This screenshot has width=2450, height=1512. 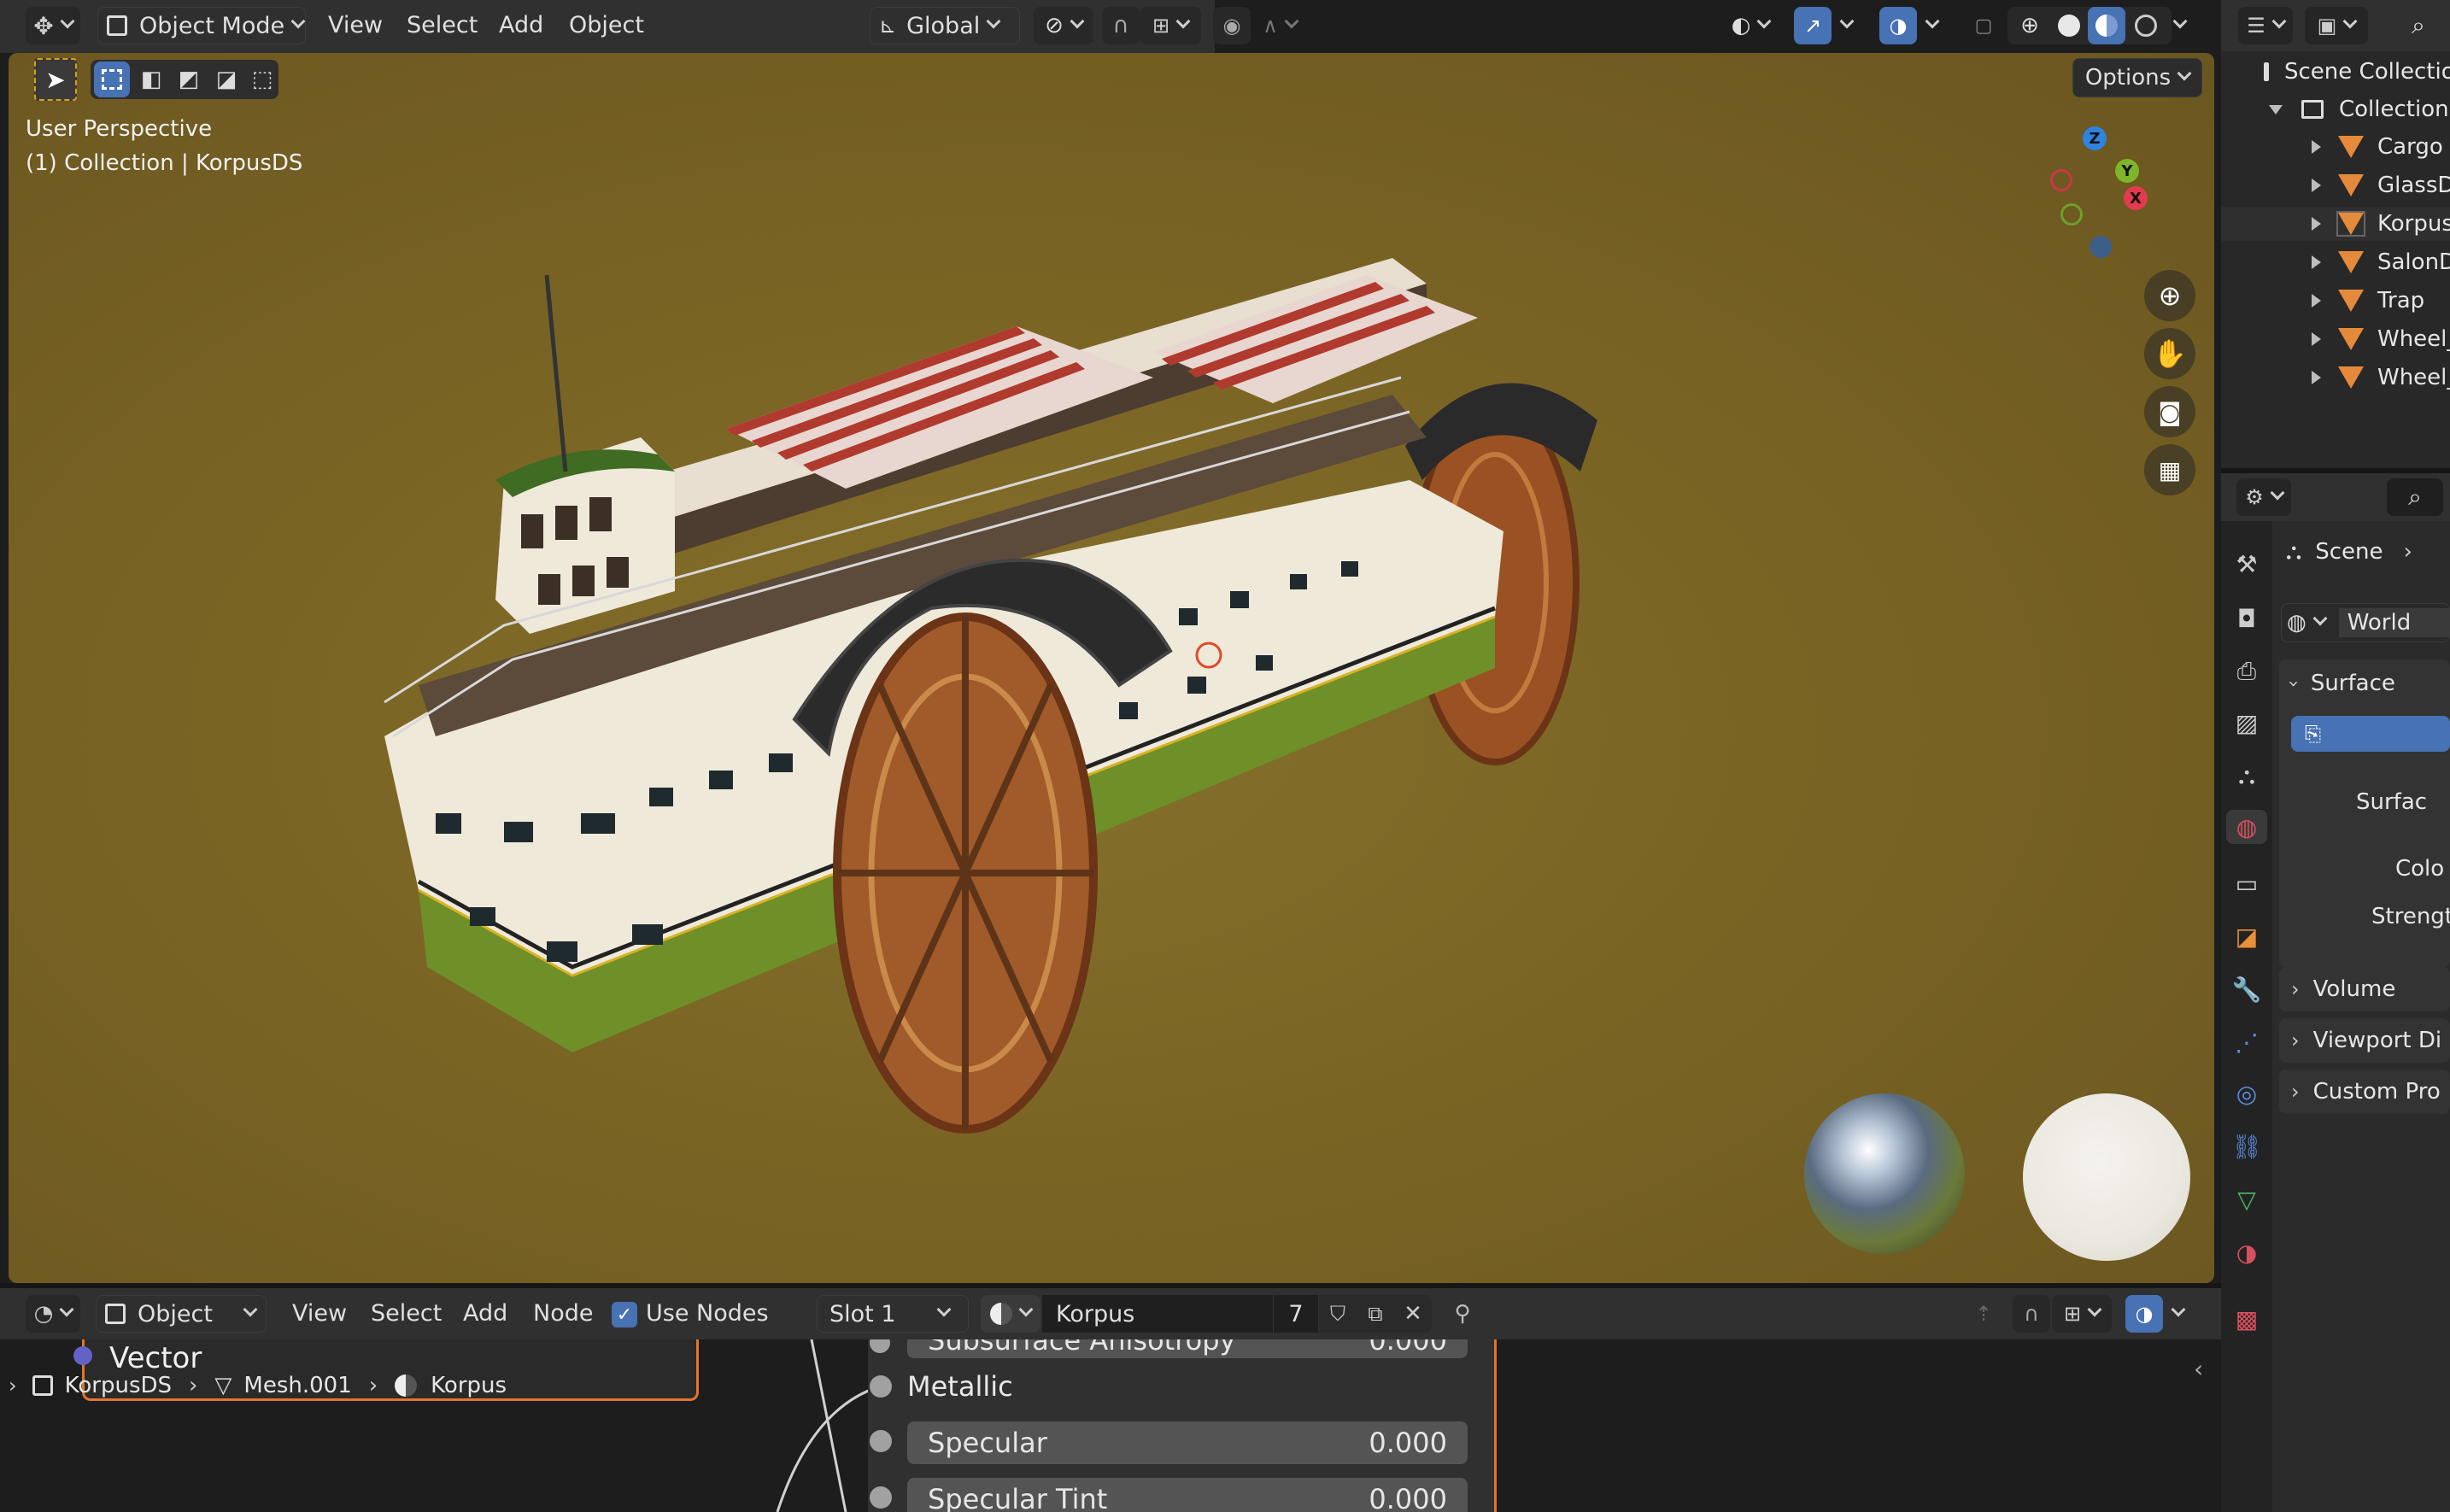 I want to click on outliner-display-mode: ☰, so click(x=2266, y=25).